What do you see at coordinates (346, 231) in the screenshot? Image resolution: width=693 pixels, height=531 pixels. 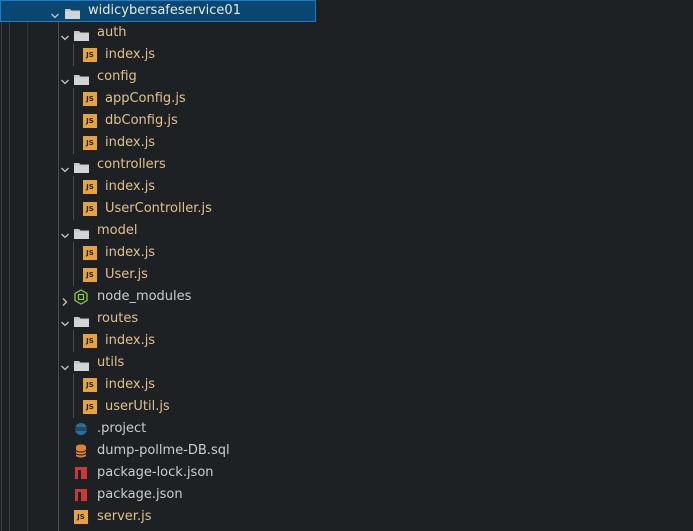 I see `tree-folder-model: model` at bounding box center [346, 231].